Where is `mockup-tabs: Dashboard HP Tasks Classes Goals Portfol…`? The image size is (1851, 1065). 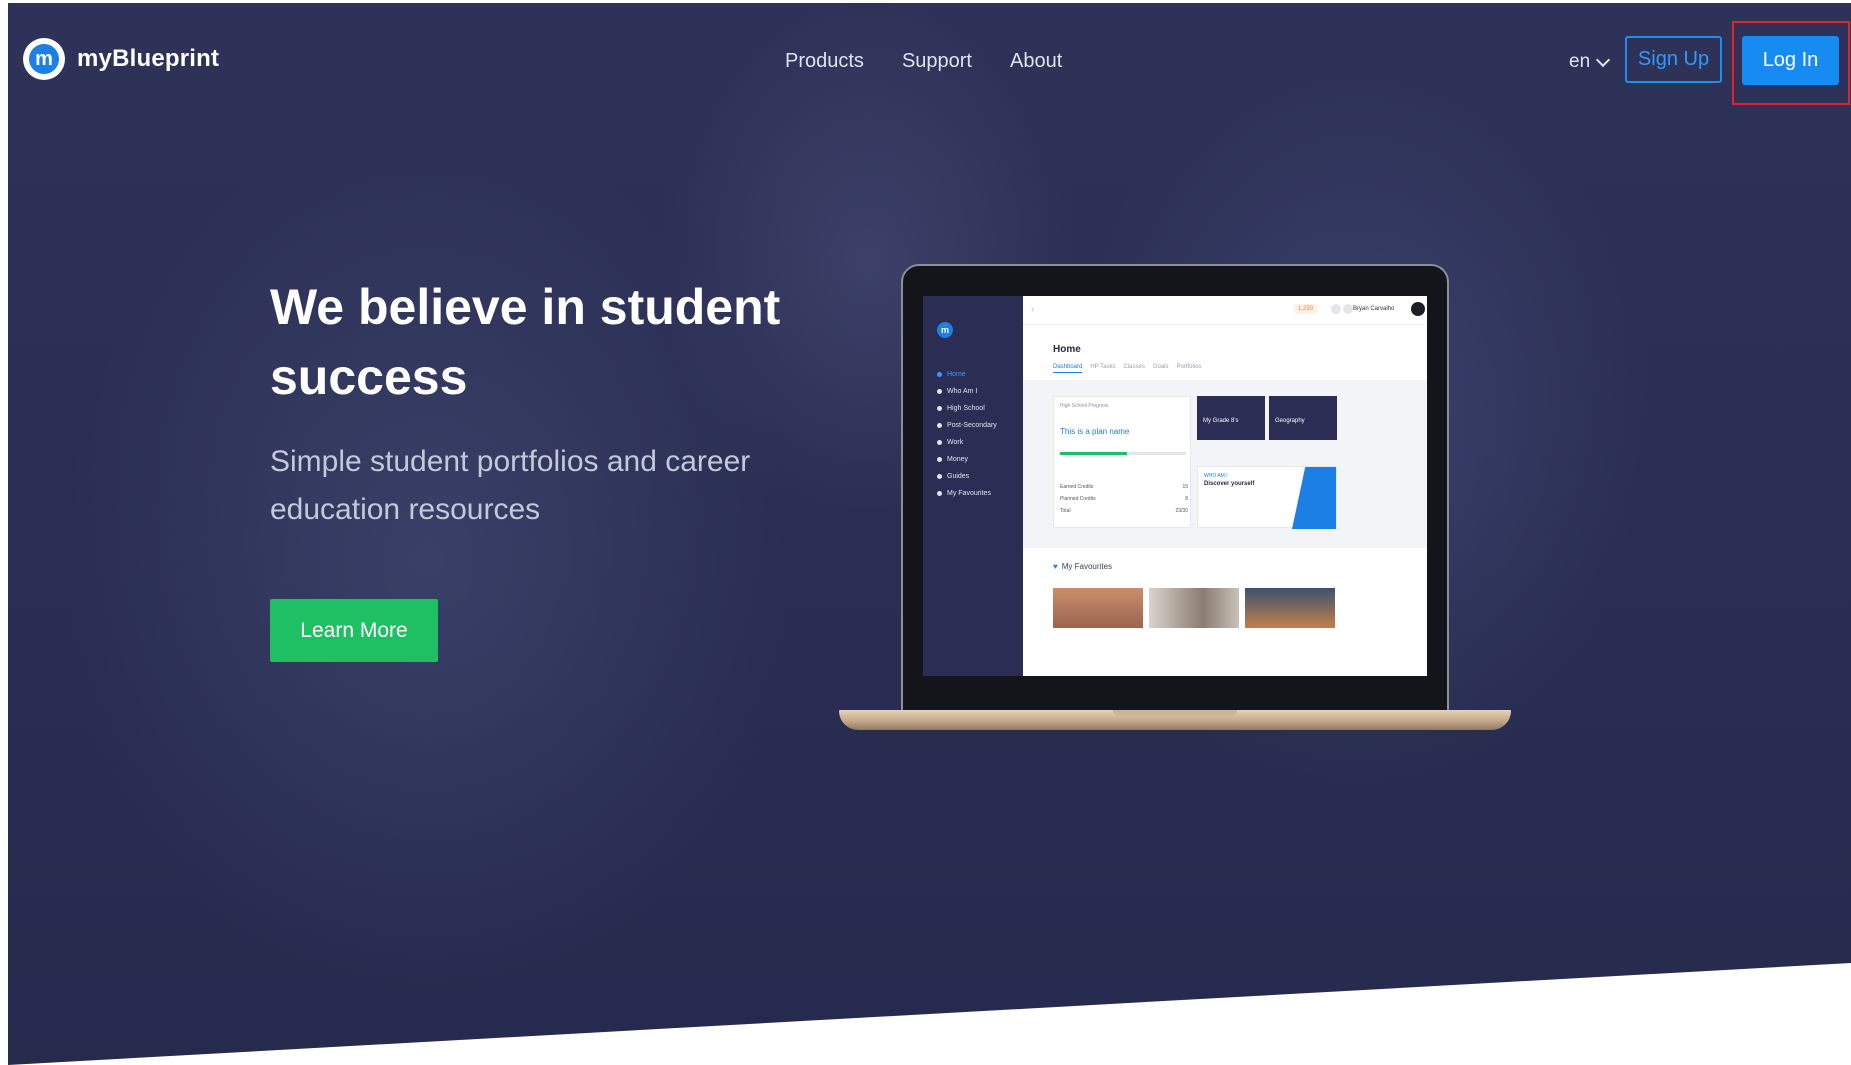 mockup-tabs: Dashboard HP Tasks Classes Goals Portfol… is located at coordinates (1127, 368).